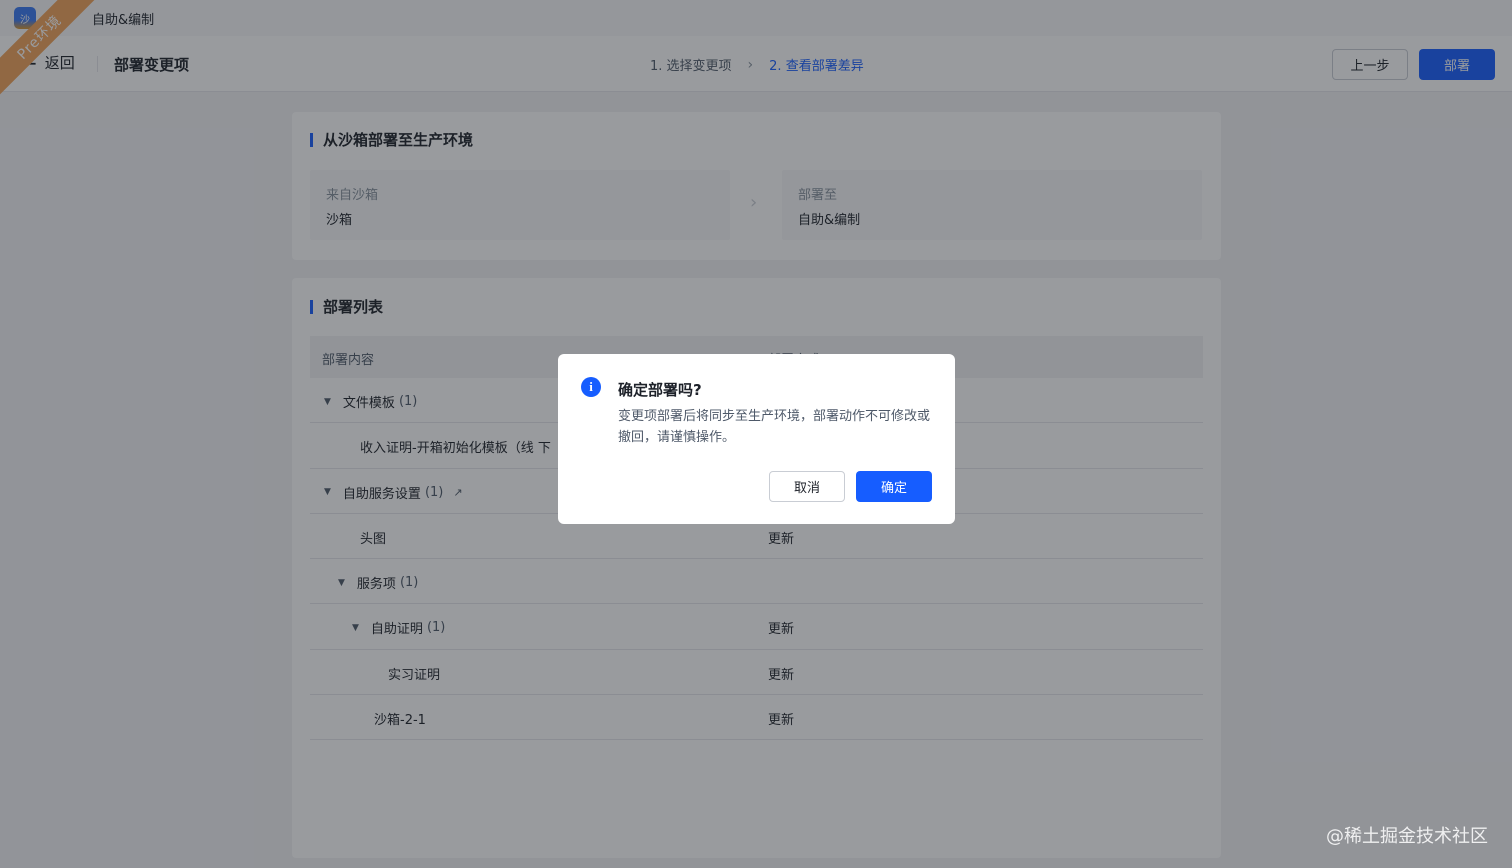 Image resolution: width=1512 pixels, height=868 pixels. What do you see at coordinates (774, 427) in the screenshot?
I see `dialog-message: 变更项部署后将同步至生产环境，部署动作不可修改或撤回，请谨慎操作。` at bounding box center [774, 427].